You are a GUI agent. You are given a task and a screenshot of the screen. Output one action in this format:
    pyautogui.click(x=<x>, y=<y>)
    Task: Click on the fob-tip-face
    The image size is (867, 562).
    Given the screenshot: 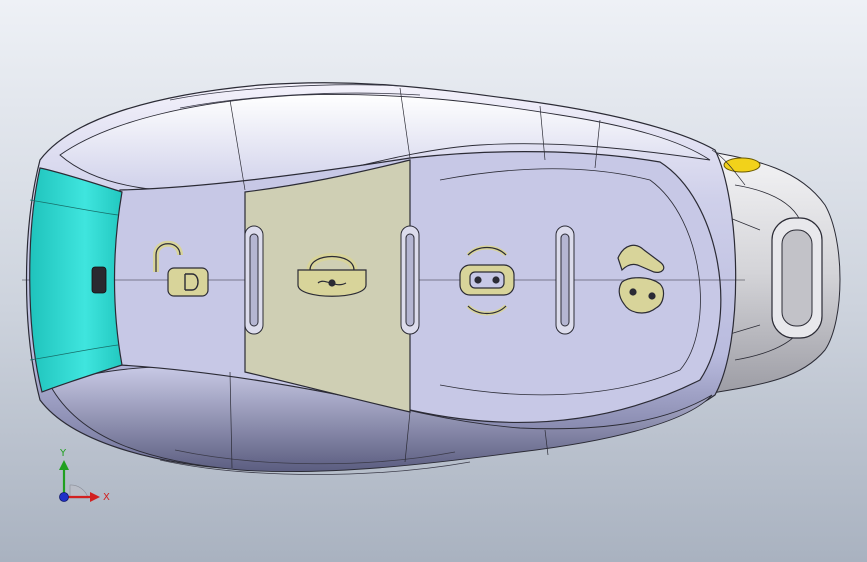 What is the action you would take?
    pyautogui.click(x=76, y=280)
    